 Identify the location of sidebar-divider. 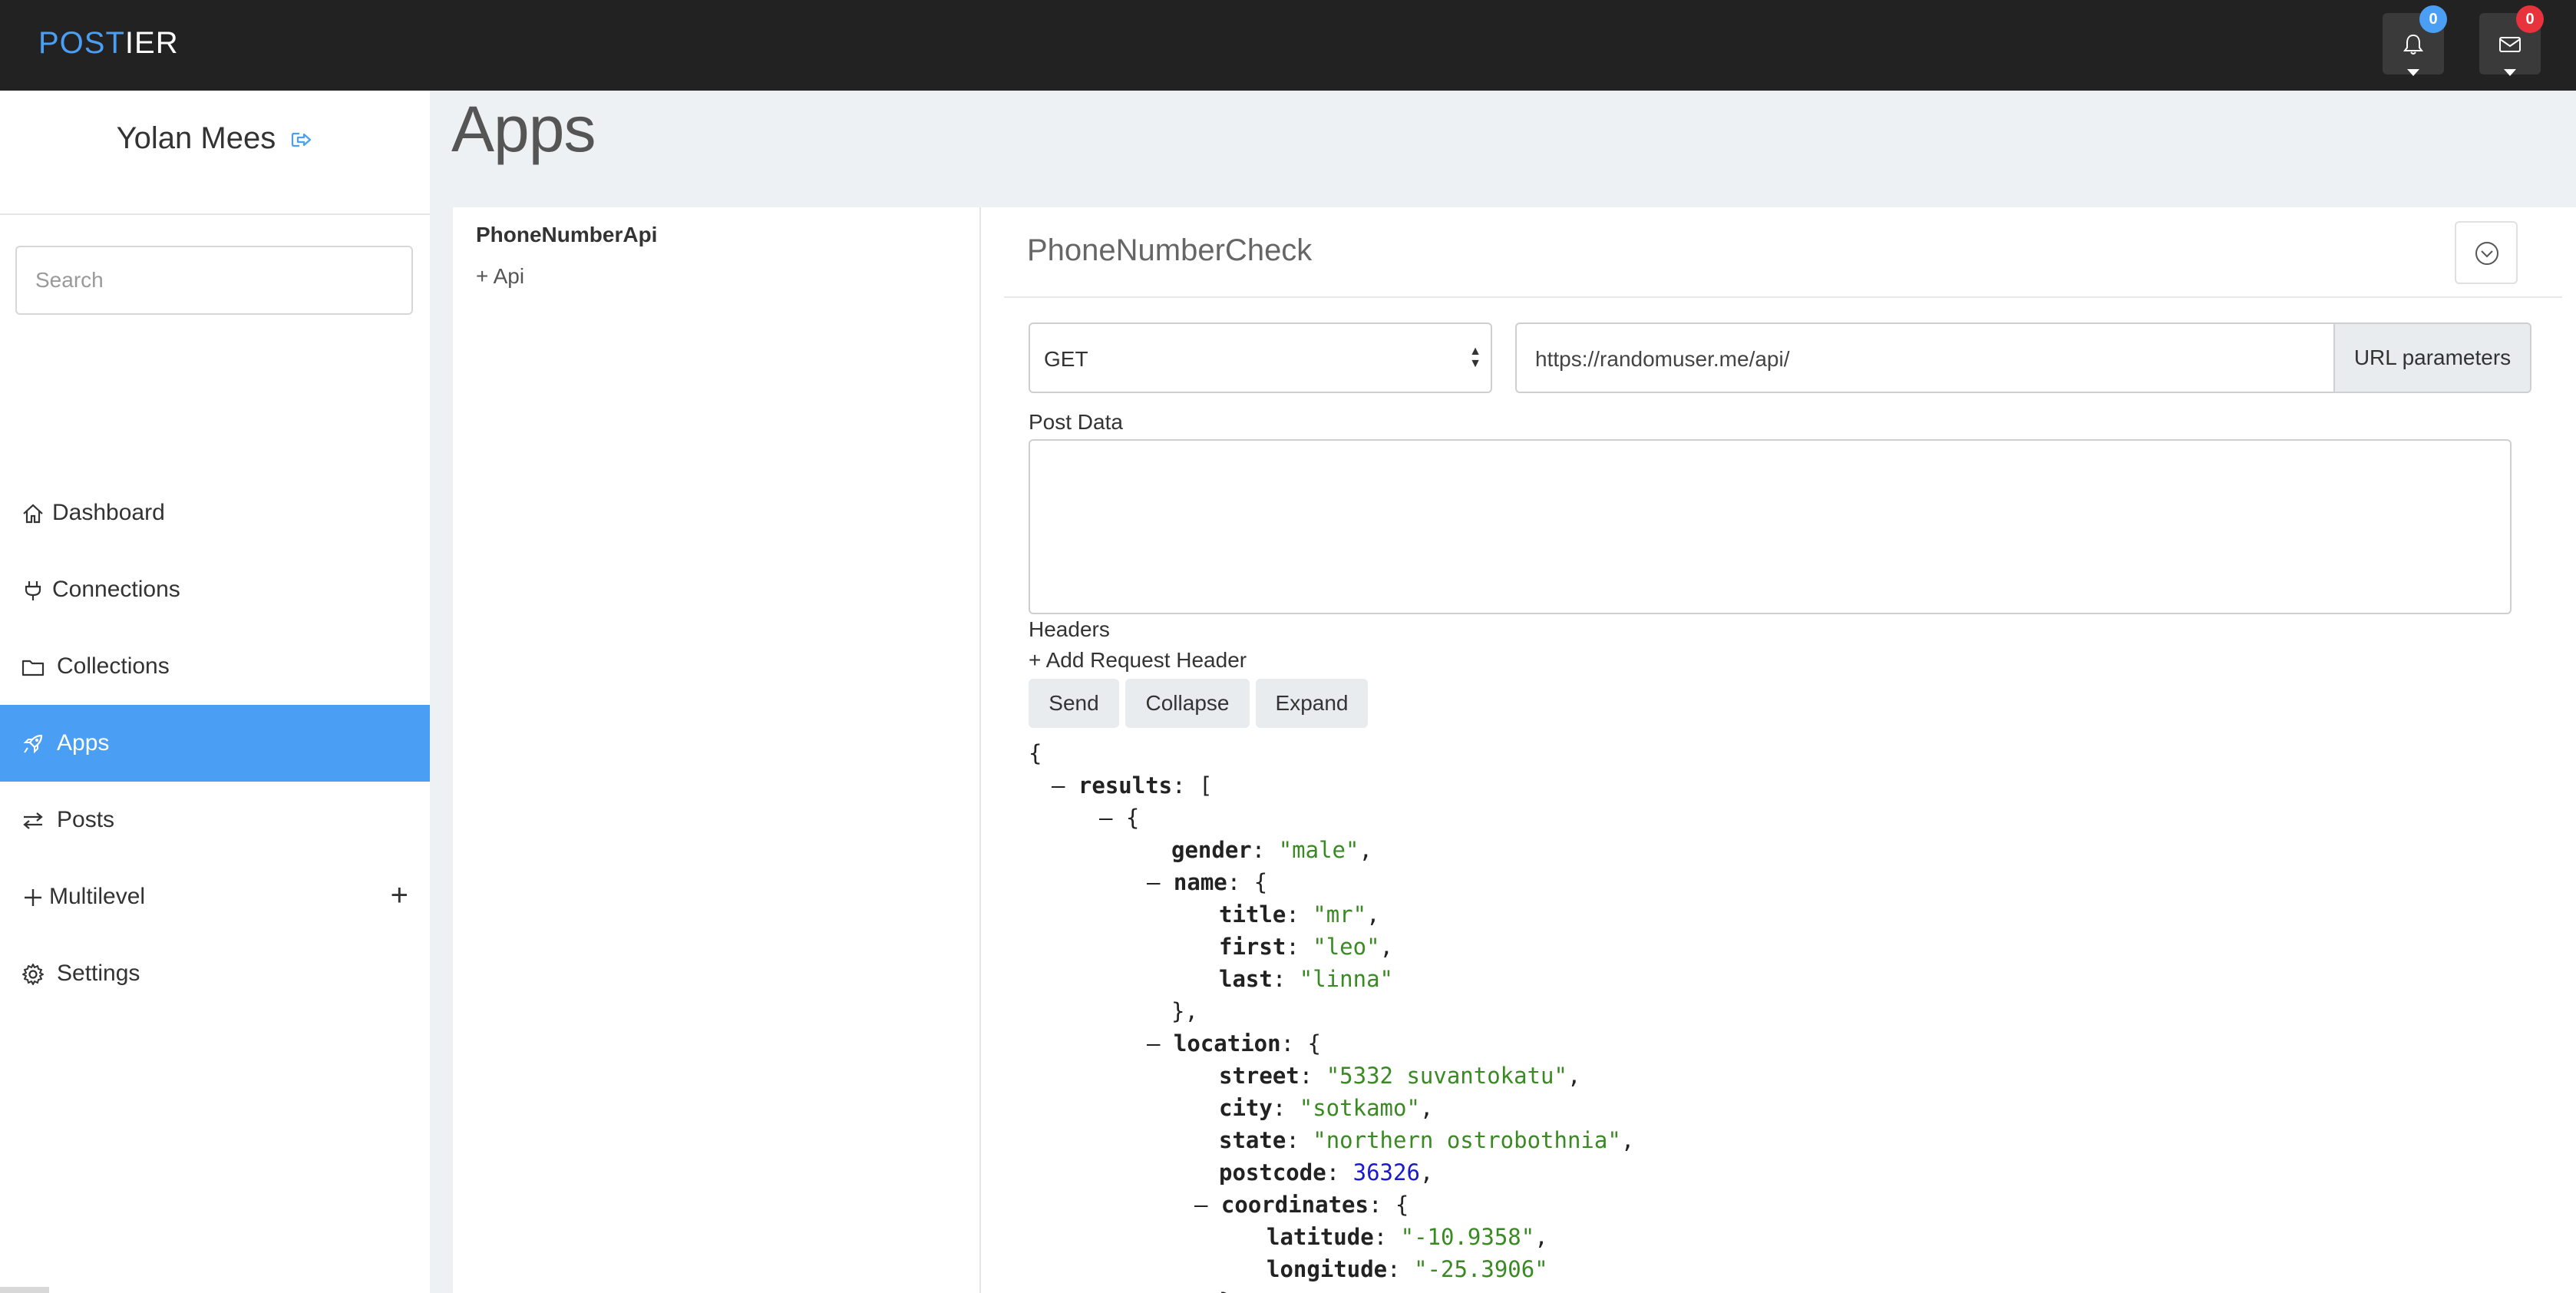
(215, 214).